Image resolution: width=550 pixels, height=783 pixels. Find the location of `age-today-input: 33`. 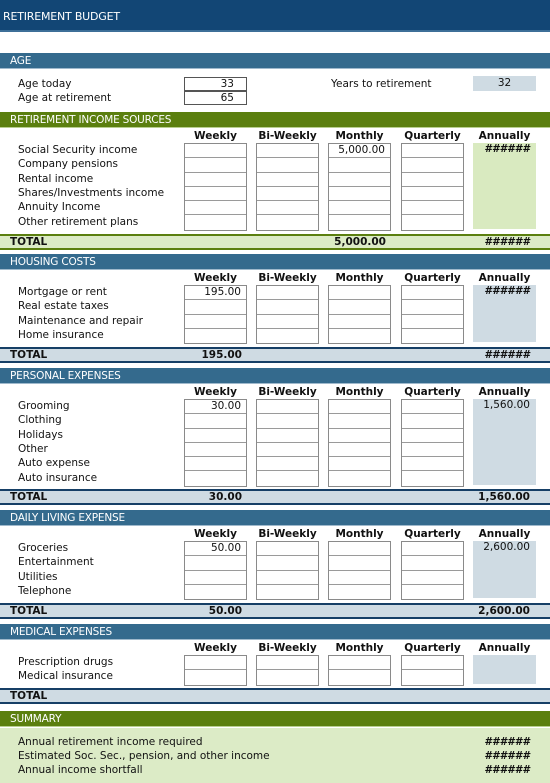

age-today-input: 33 is located at coordinates (215, 84).